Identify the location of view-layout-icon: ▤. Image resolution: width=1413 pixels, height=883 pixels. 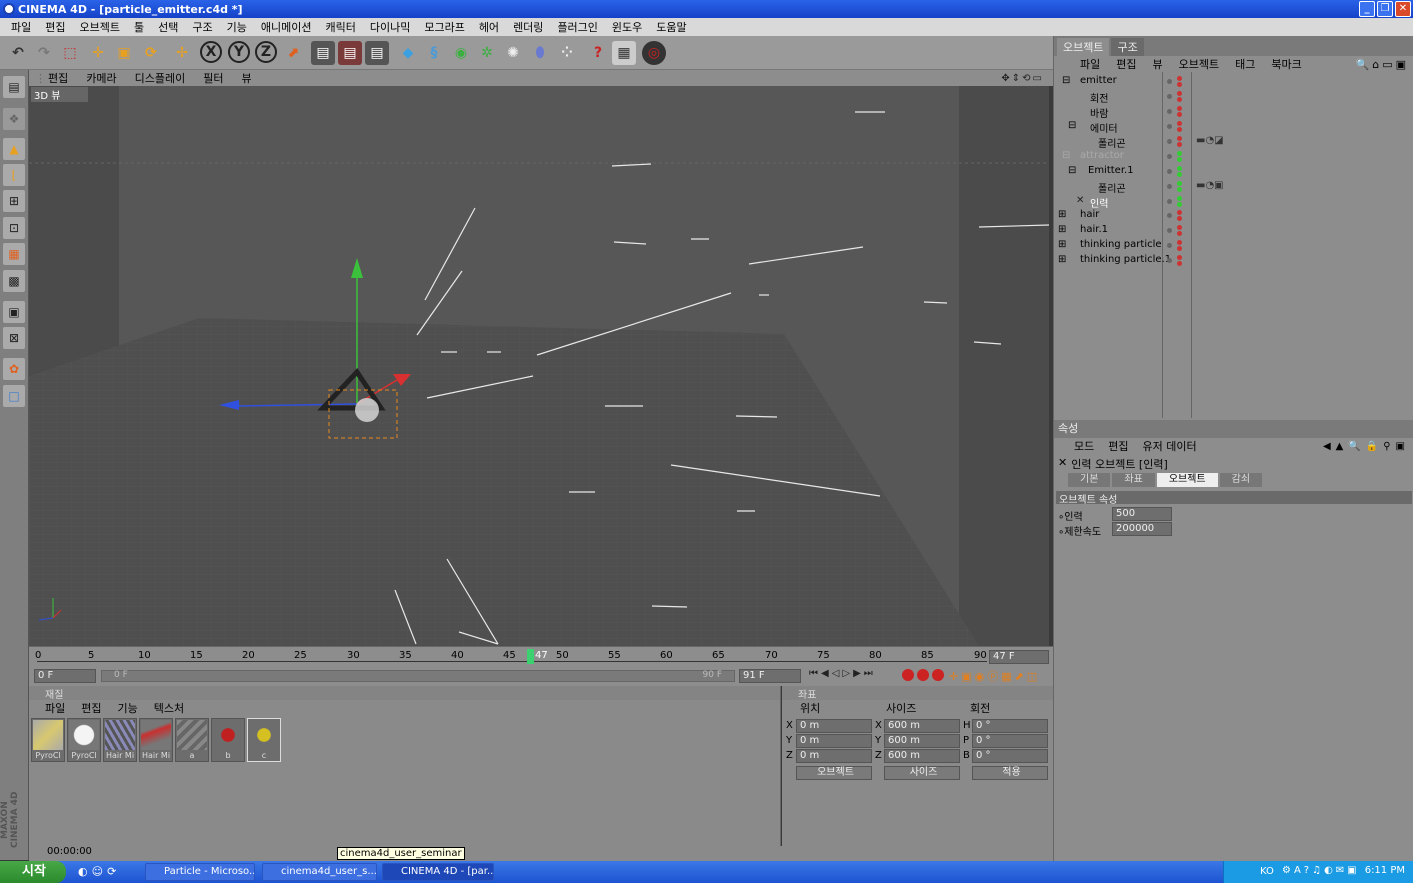
(14, 87).